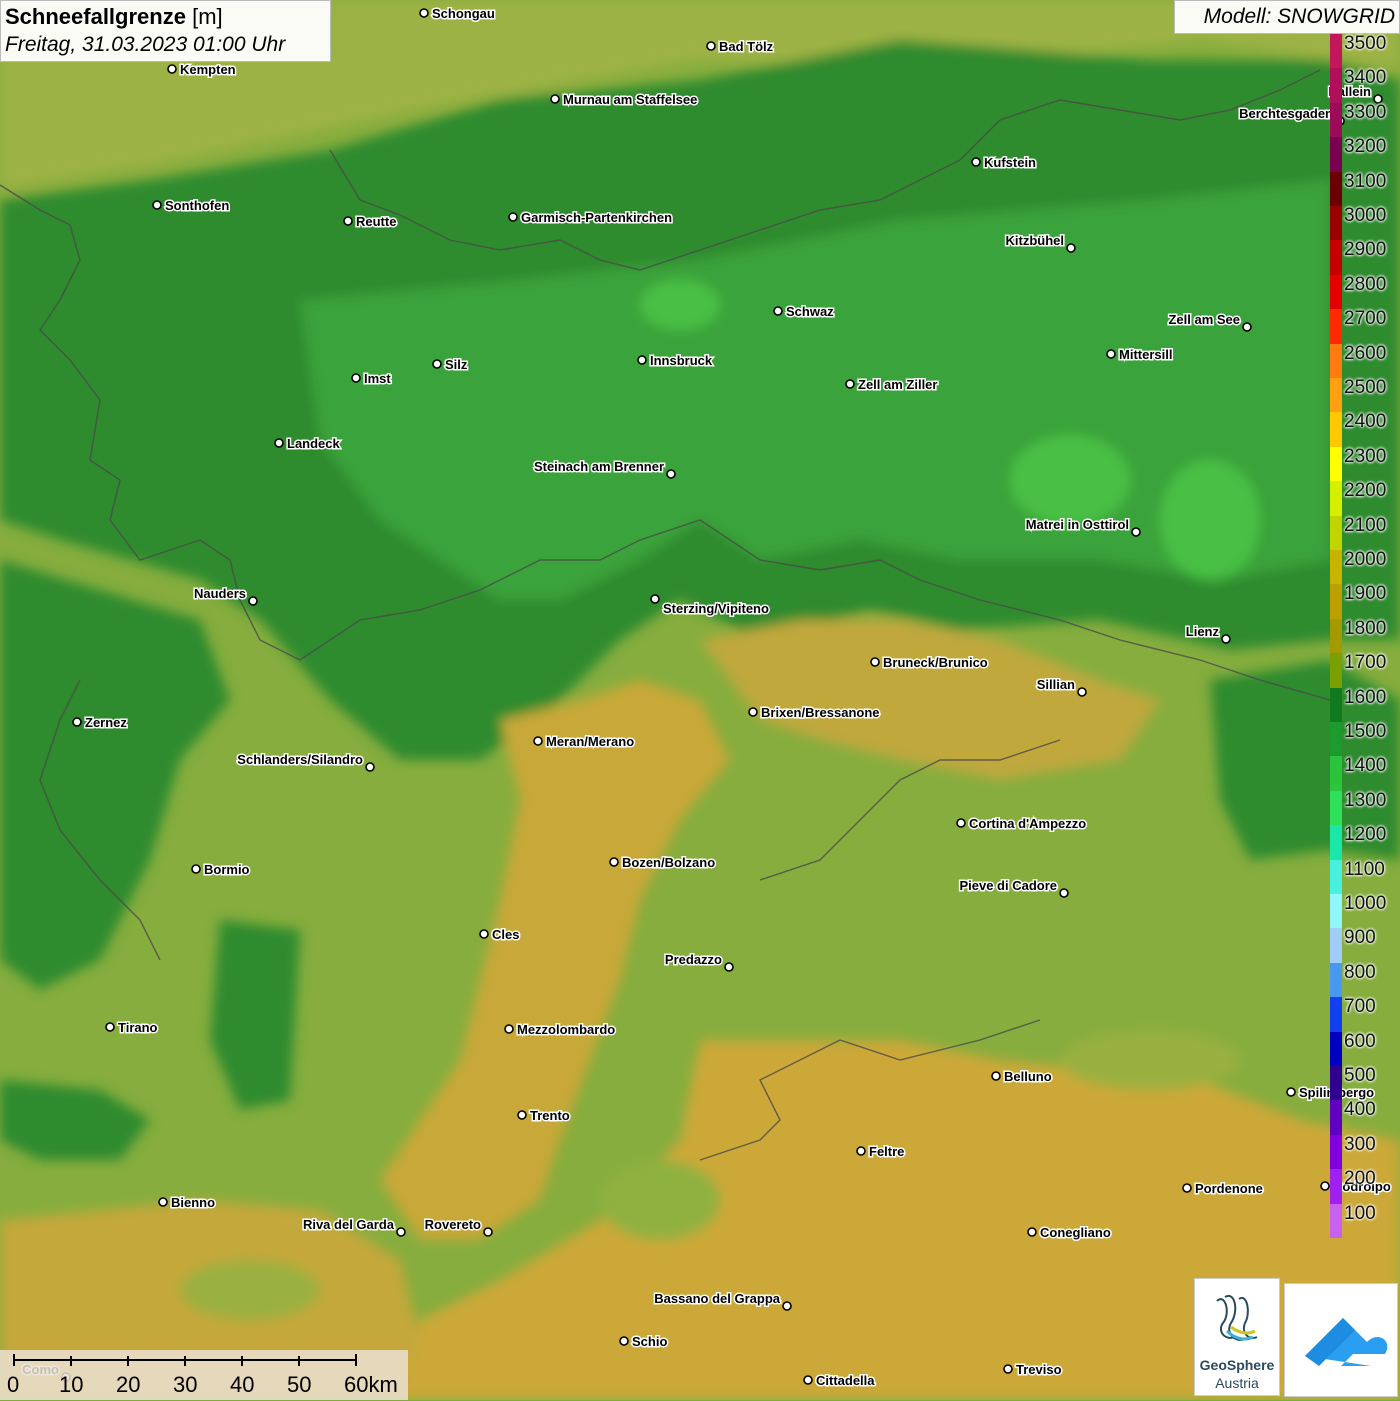 This screenshot has width=1400, height=1401. What do you see at coordinates (1365, 835) in the screenshot?
I see `legend-label: 1200` at bounding box center [1365, 835].